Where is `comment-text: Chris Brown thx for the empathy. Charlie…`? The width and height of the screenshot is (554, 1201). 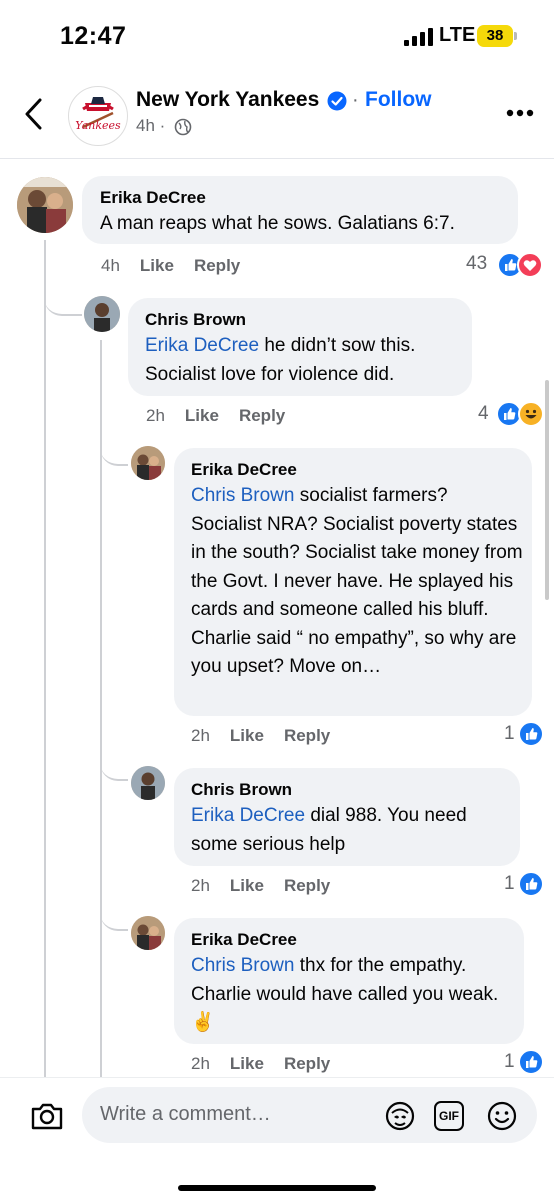 comment-text: Chris Brown thx for the empathy. Charlie… is located at coordinates (354, 995).